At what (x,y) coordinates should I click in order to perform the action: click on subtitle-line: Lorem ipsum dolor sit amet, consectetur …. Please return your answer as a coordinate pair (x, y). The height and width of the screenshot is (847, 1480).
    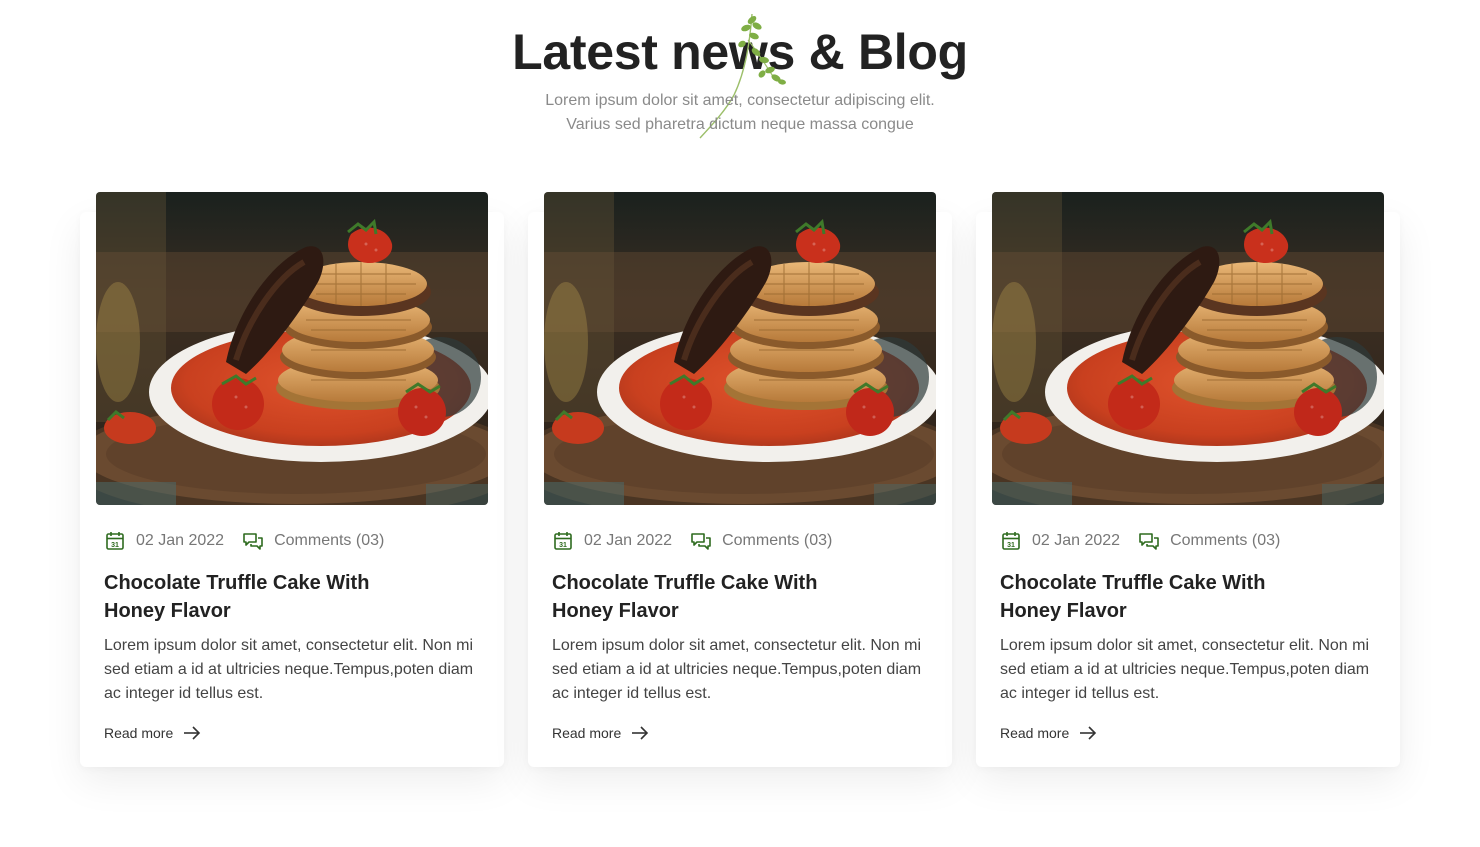
    Looking at the image, I should click on (740, 100).